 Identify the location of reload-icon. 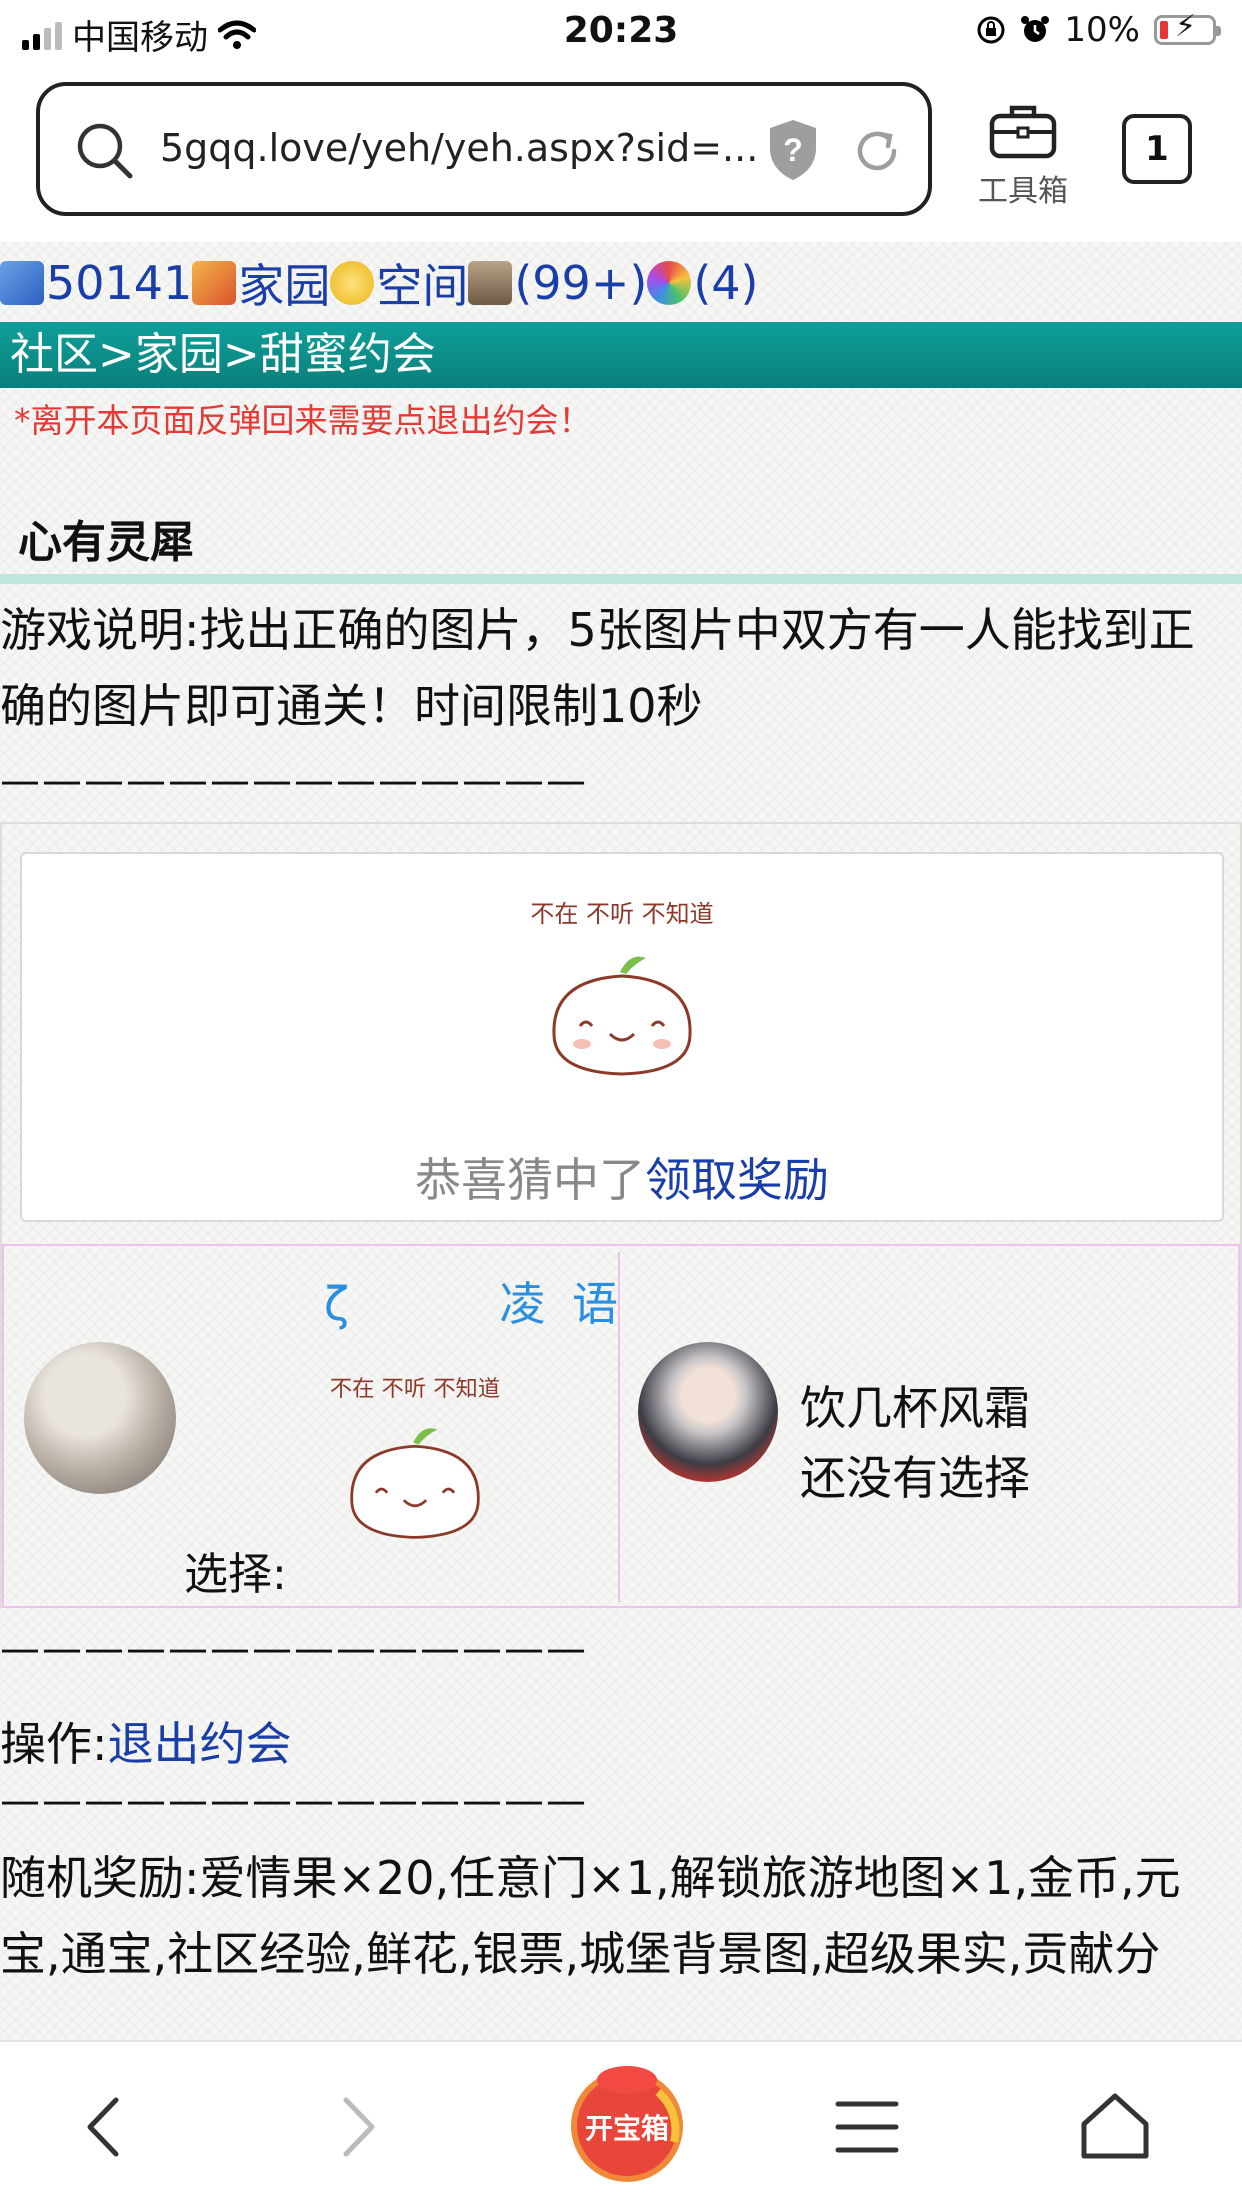
(877, 151).